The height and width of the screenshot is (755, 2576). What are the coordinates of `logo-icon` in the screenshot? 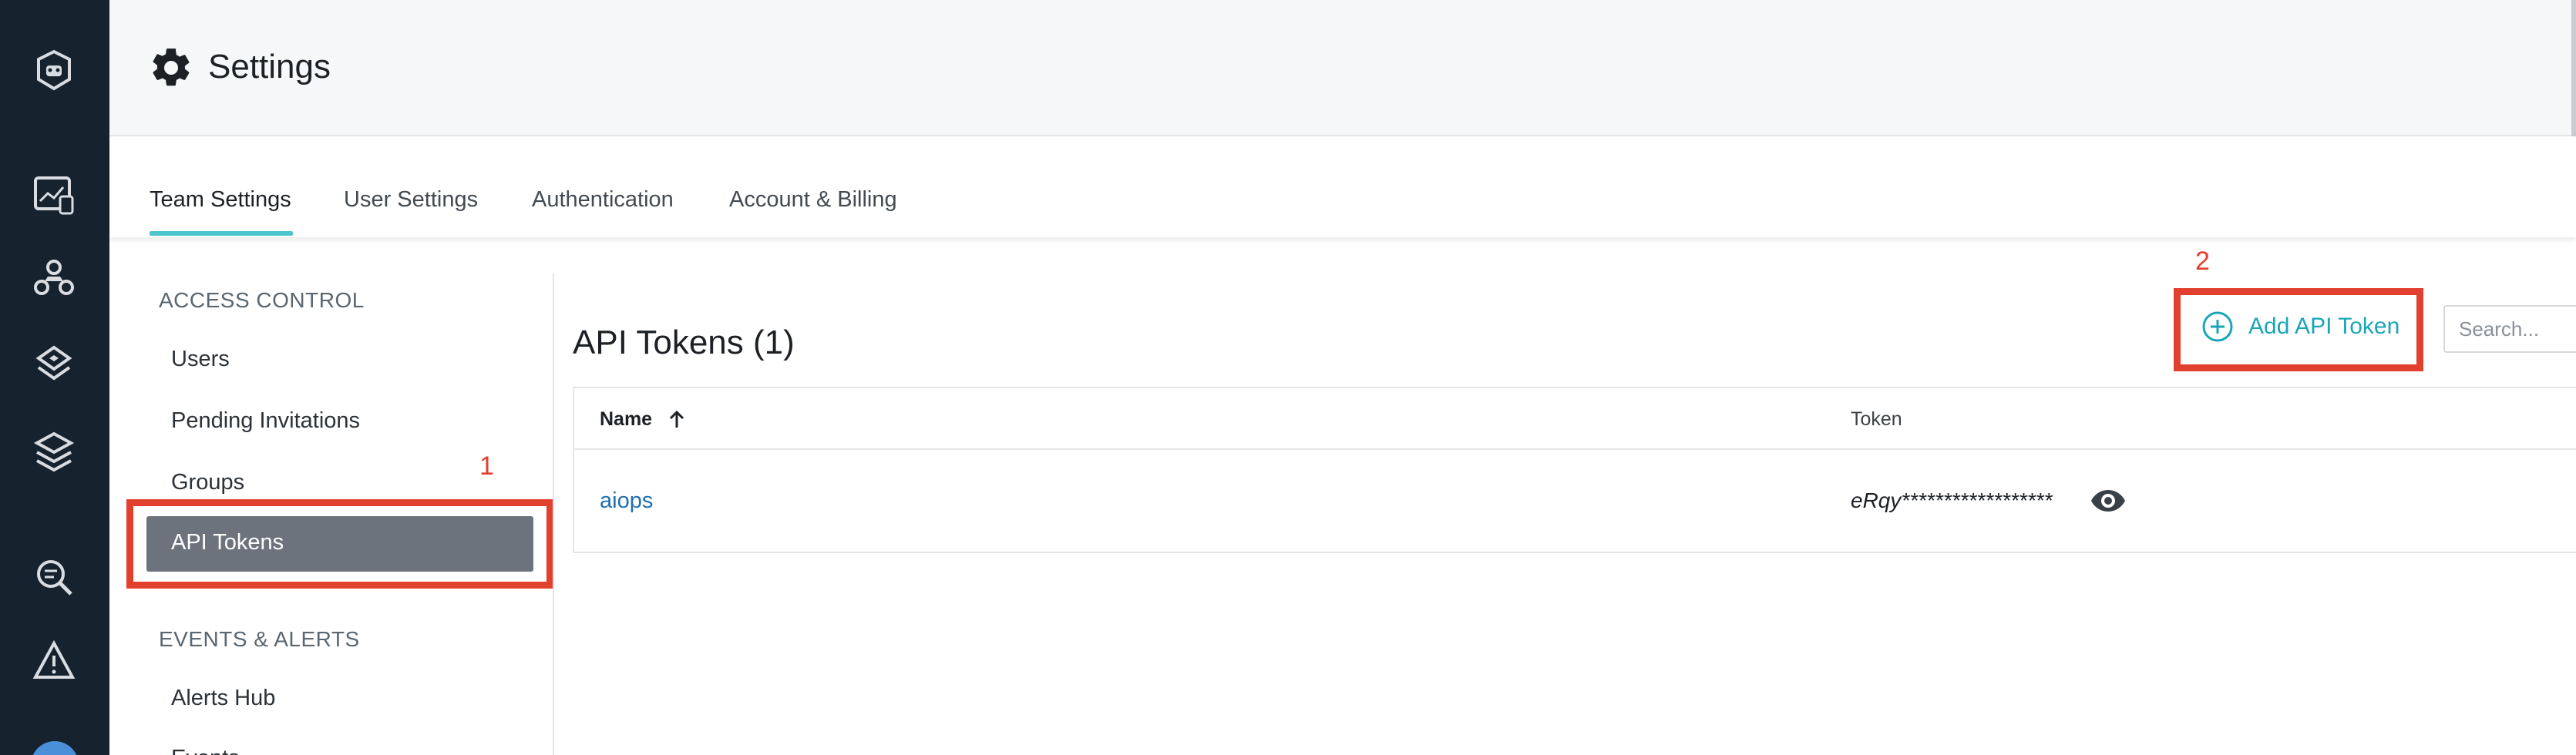 It's located at (54, 70).